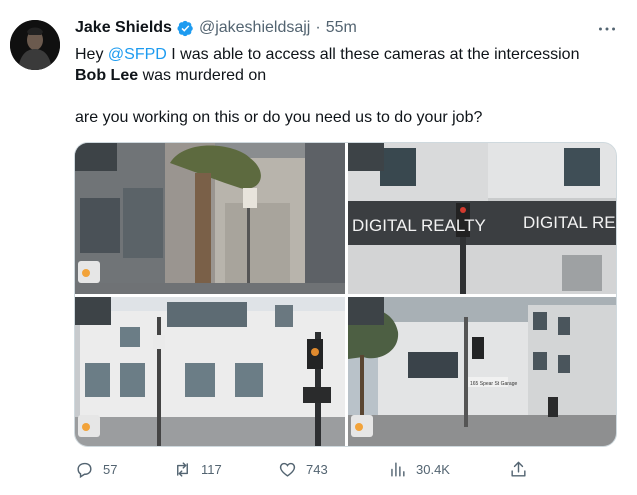  I want to click on tweet-header: Jake Shields @jakeshieldsajj · 55m, so click(216, 28).